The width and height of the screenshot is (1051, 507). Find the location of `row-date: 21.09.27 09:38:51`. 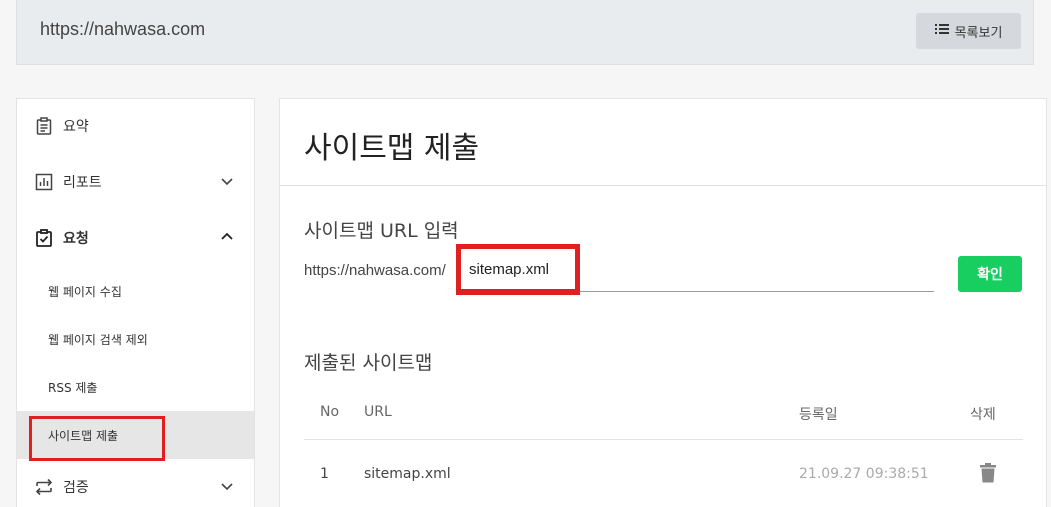

row-date: 21.09.27 09:38:51 is located at coordinates (864, 474).